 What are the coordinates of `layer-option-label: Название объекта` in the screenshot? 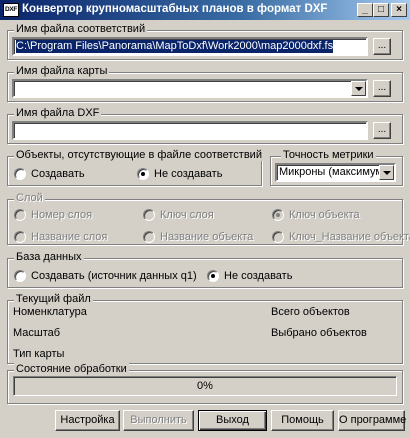 It's located at (207, 237).